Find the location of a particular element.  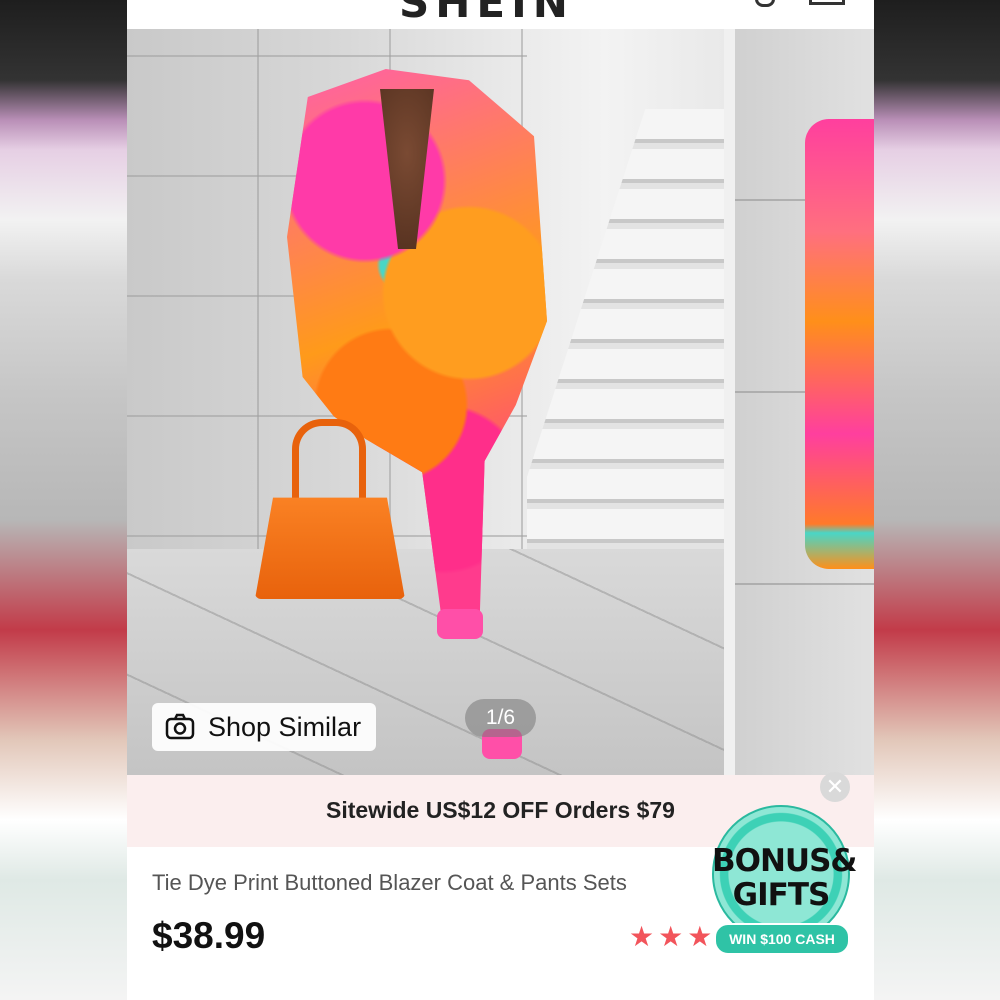

rating-stars: ★ ★ ★ is located at coordinates (670, 937).